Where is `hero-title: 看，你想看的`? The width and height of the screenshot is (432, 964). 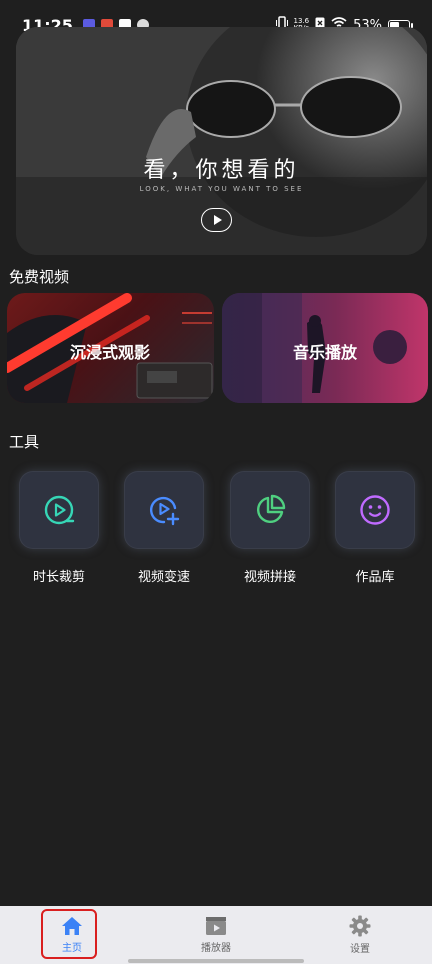 hero-title: 看，你想看的 is located at coordinates (221, 170).